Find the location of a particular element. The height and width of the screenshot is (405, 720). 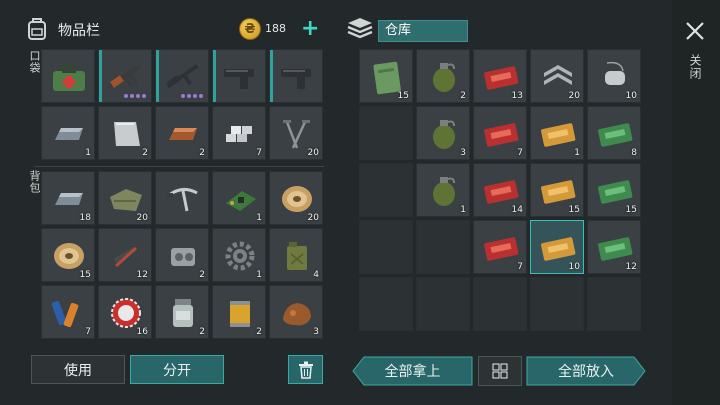

assault-rifle-icon is located at coordinates (182, 76).